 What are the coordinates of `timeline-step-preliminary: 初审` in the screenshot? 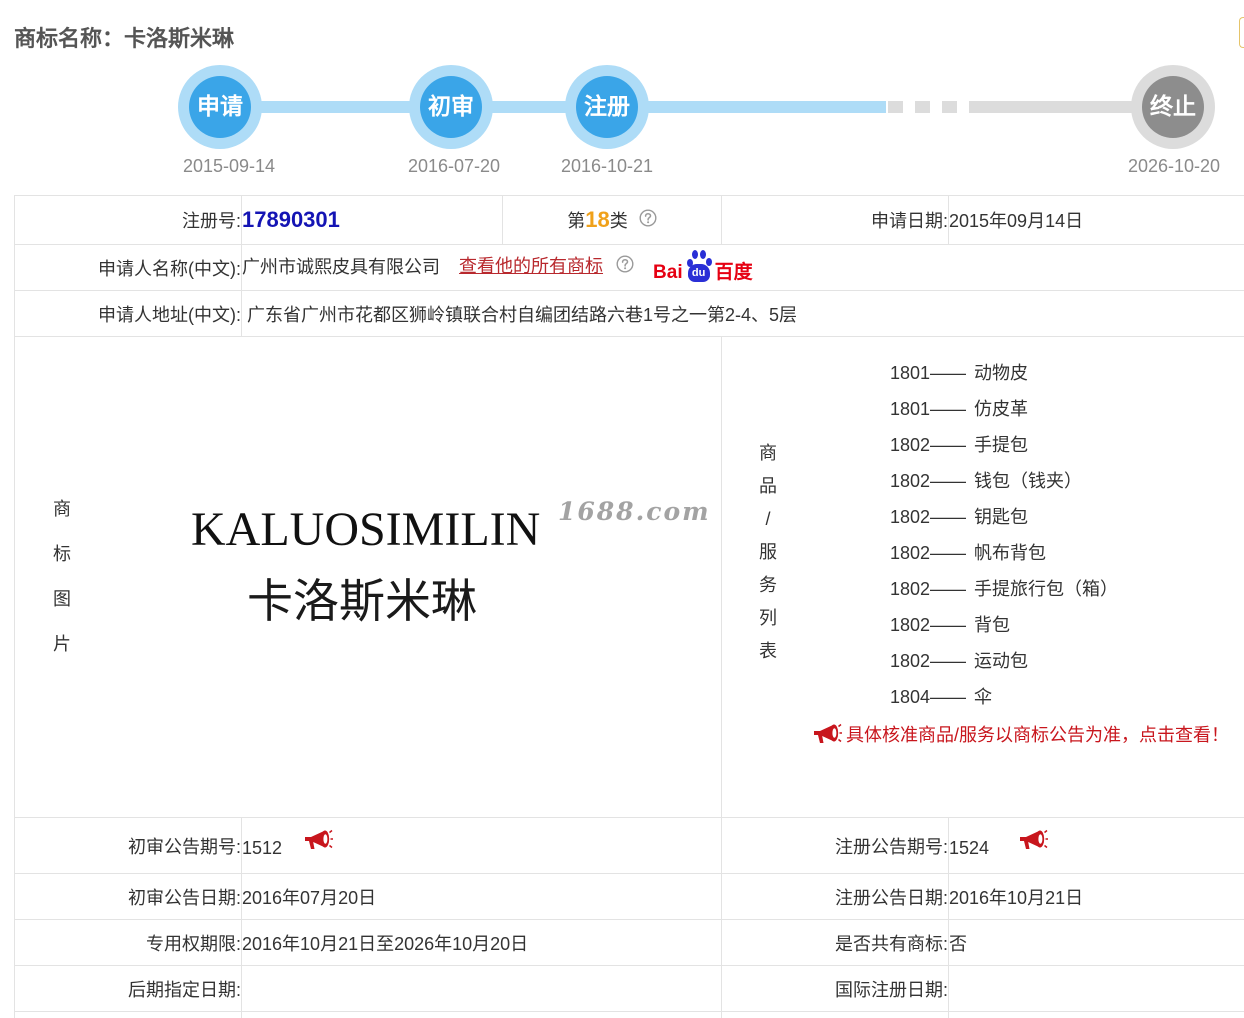 It's located at (451, 107).